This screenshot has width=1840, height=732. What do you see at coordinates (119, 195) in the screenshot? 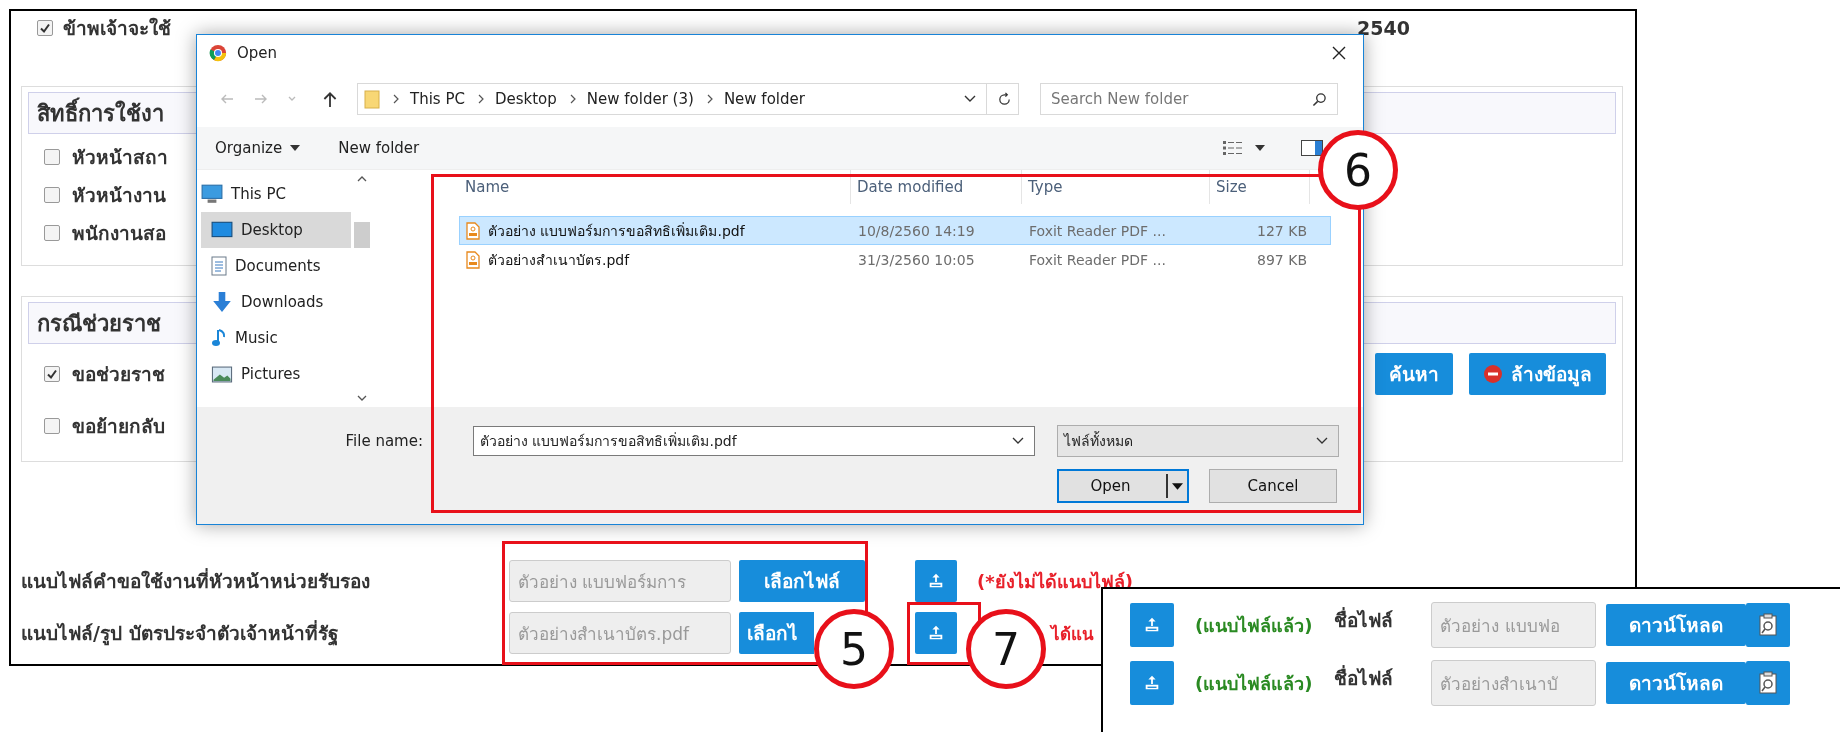
I see `option-label: หัวหน้างาน` at bounding box center [119, 195].